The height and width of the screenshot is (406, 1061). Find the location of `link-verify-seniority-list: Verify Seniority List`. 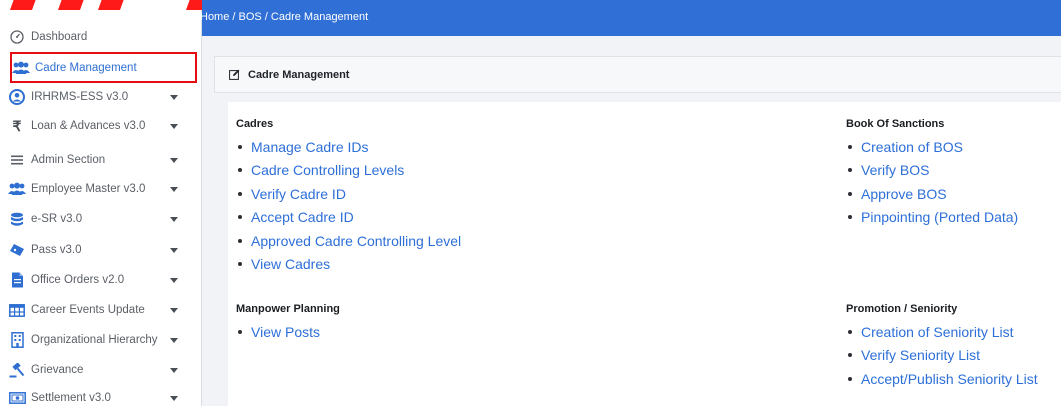

link-verify-seniority-list: Verify Seniority List is located at coordinates (942, 356).